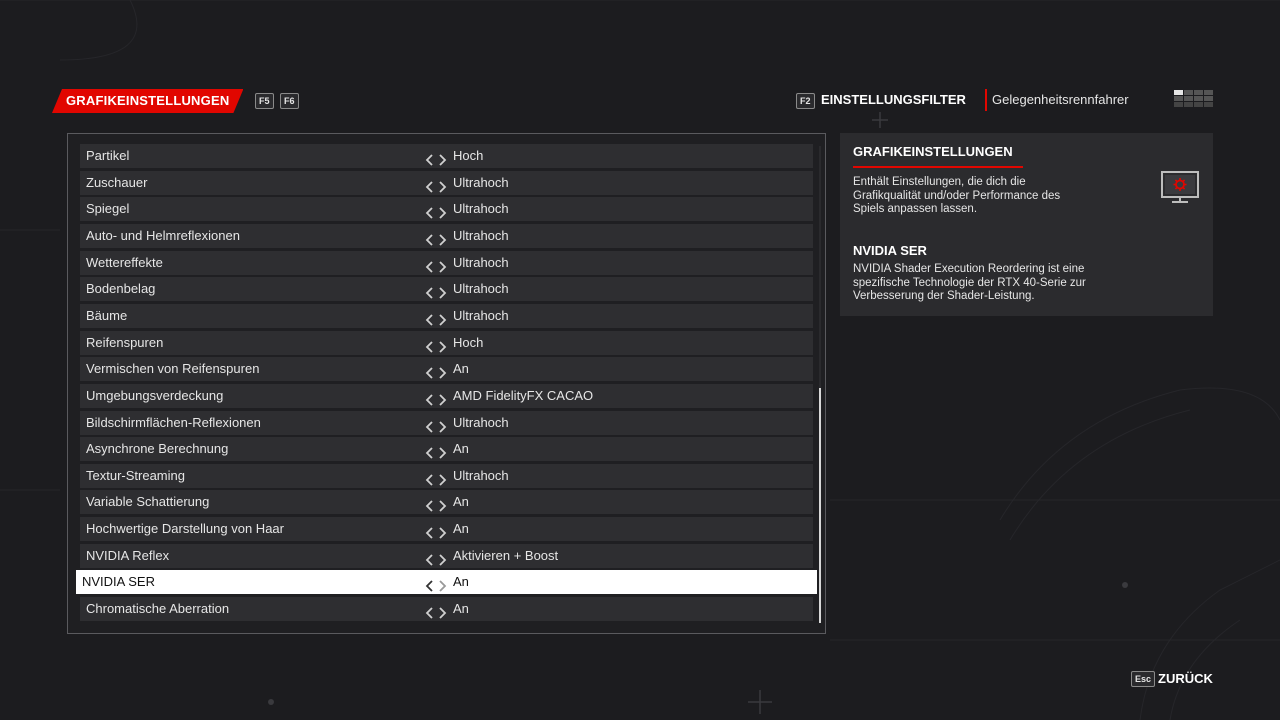 The height and width of the screenshot is (720, 1280). I want to click on setting-row: Spiegel Ultrahoch, so click(446, 209).